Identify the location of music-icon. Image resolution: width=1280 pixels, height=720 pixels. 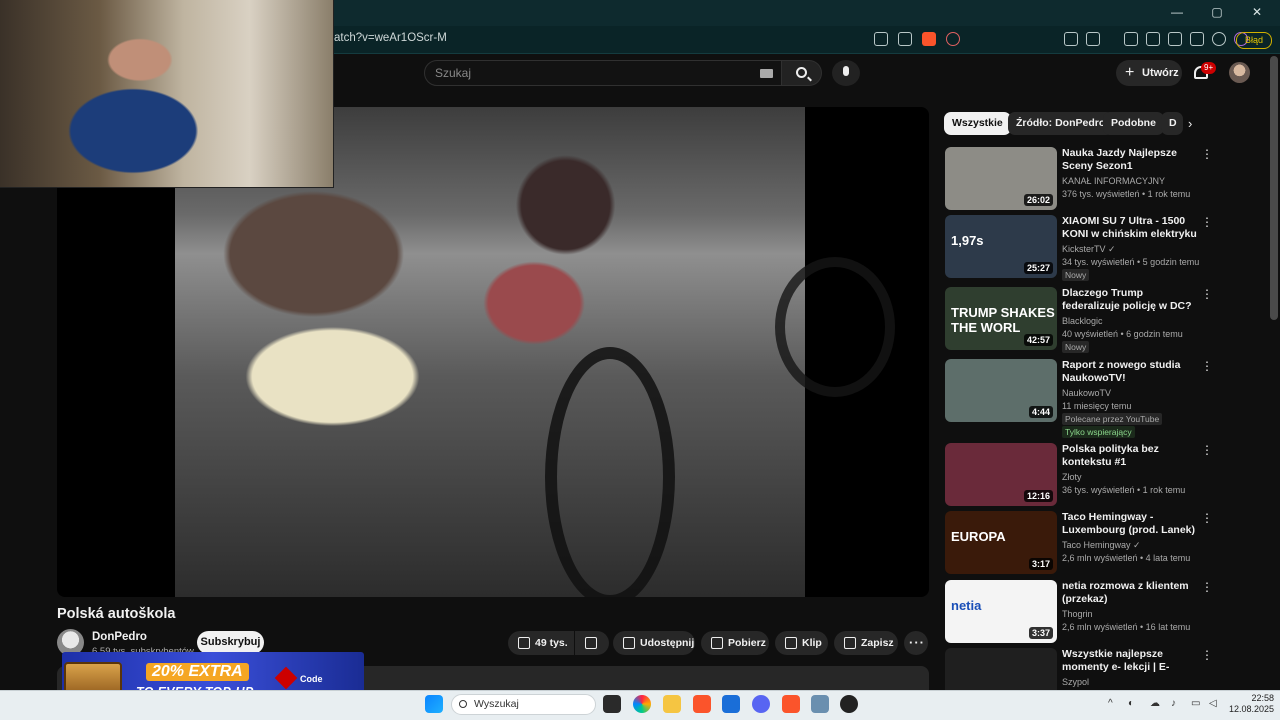
(1131, 39).